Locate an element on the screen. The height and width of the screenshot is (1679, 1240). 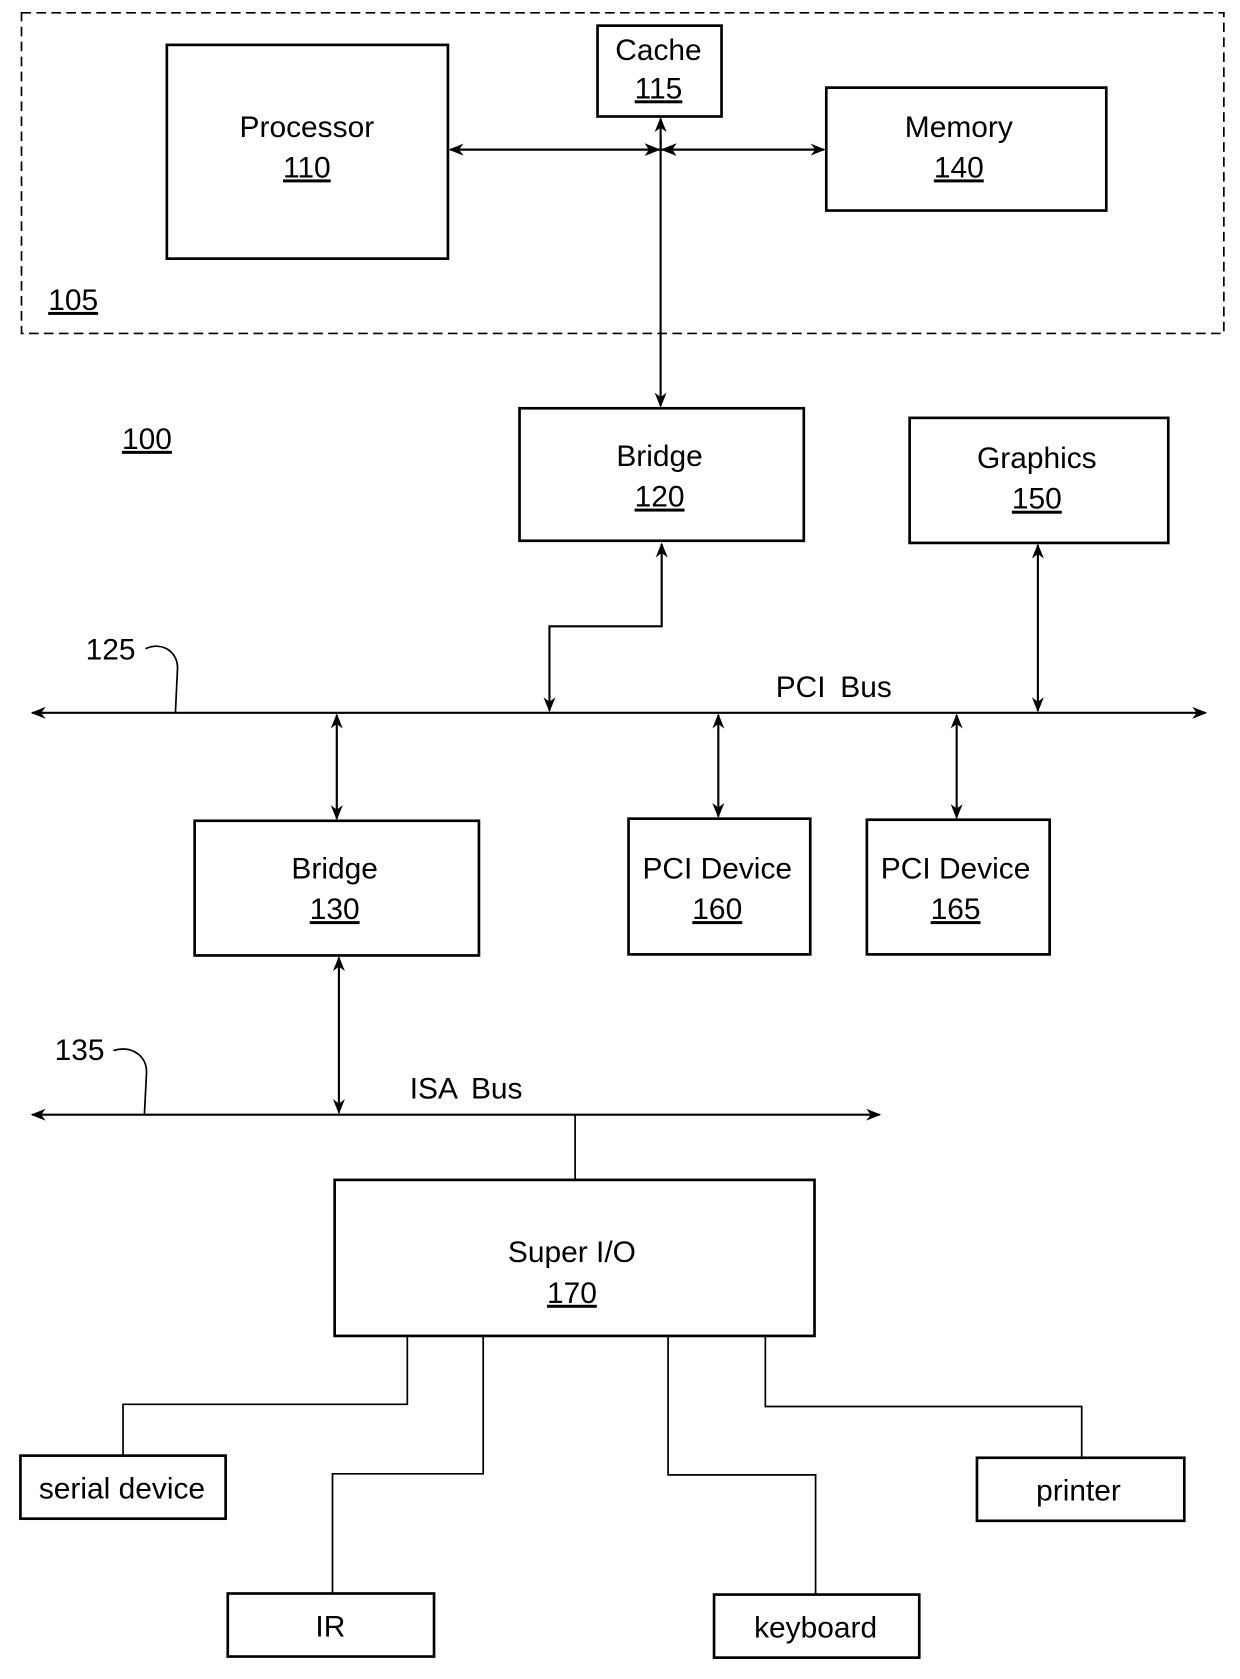
printer-link is located at coordinates (923, 1396).